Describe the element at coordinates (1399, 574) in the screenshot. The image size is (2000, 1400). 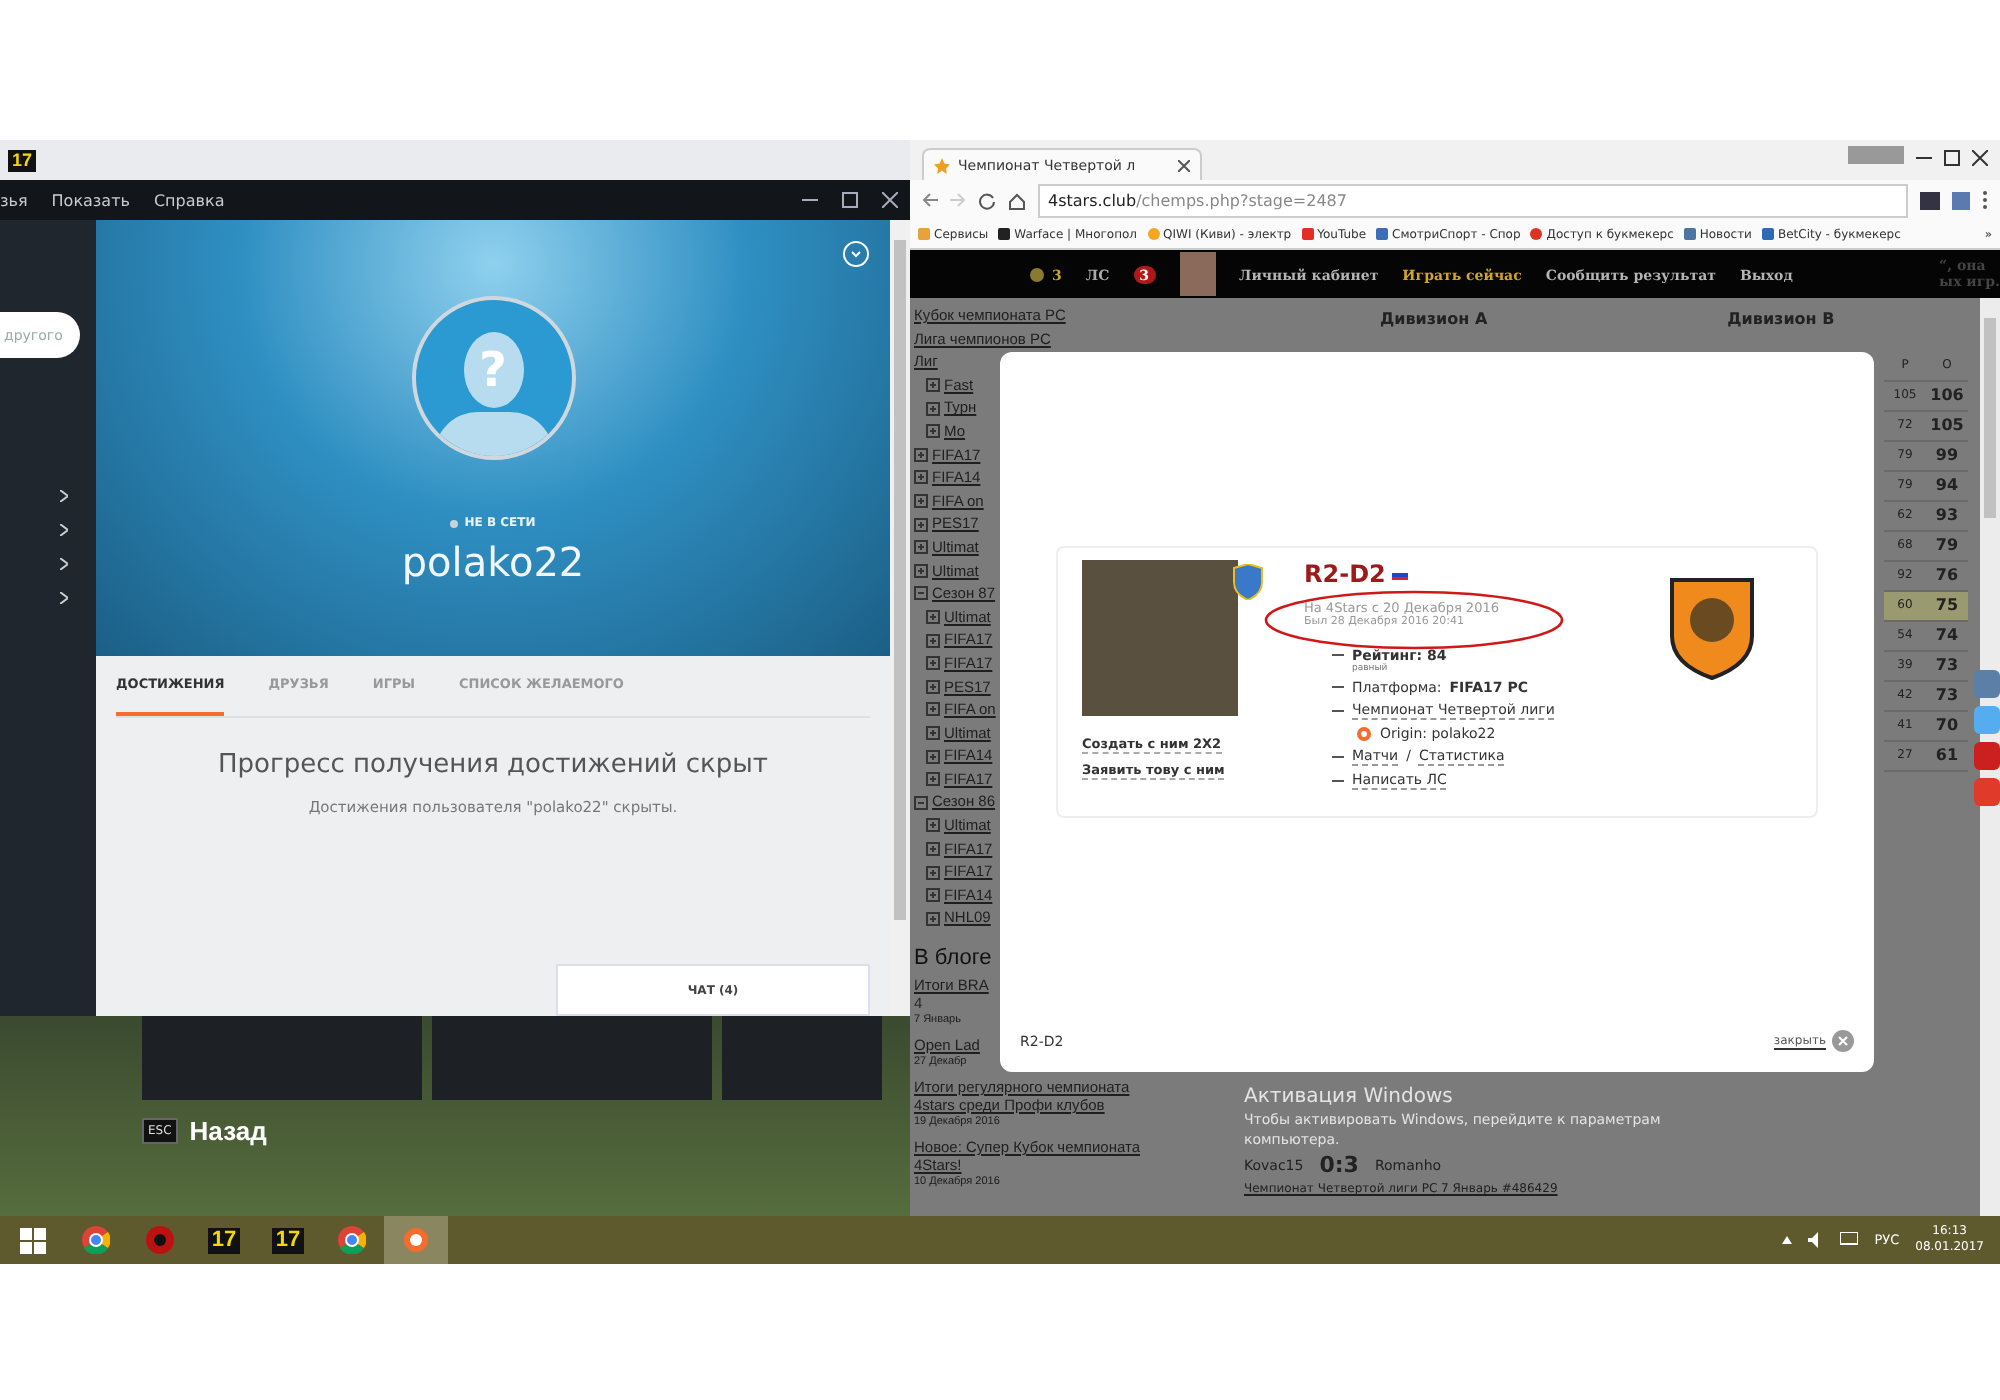
I see `flag-icon` at that location.